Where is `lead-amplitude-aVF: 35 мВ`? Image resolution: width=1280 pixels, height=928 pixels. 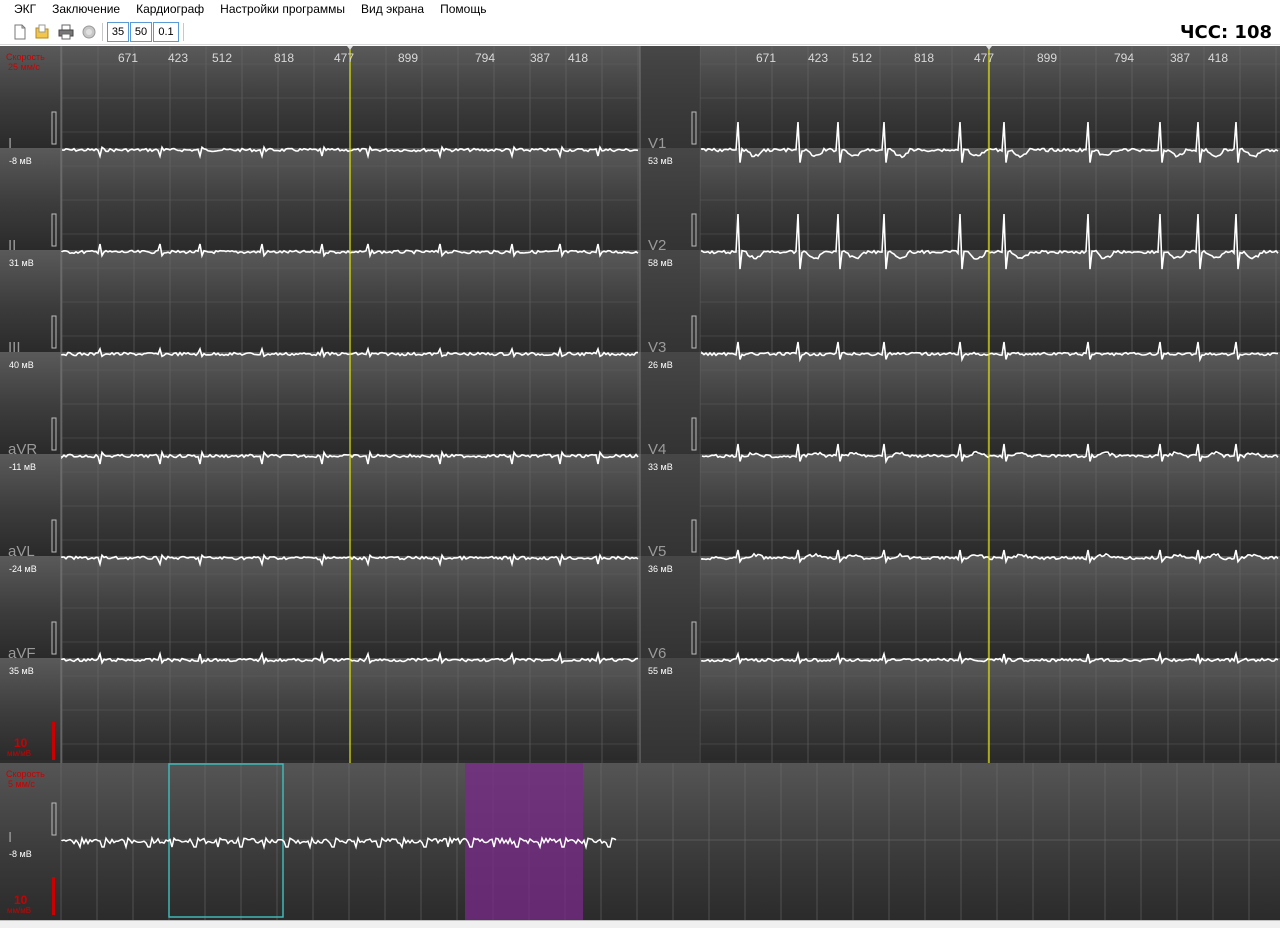
lead-amplitude-aVF: 35 мВ is located at coordinates (21, 671).